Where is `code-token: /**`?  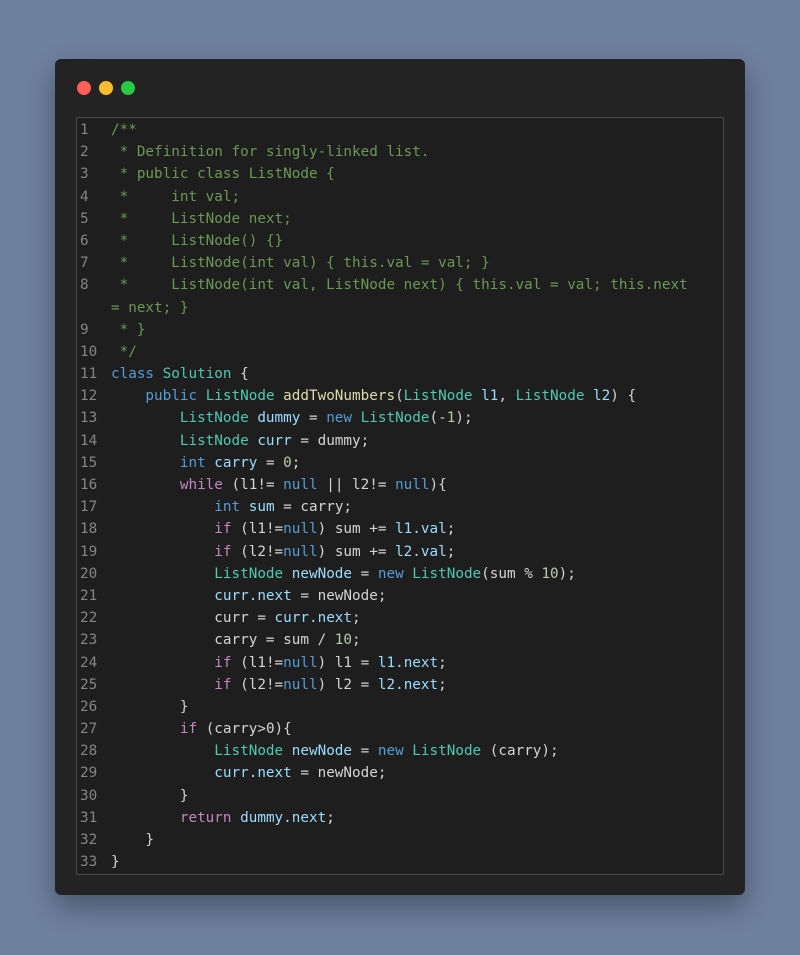 code-token: /** is located at coordinates (124, 130).